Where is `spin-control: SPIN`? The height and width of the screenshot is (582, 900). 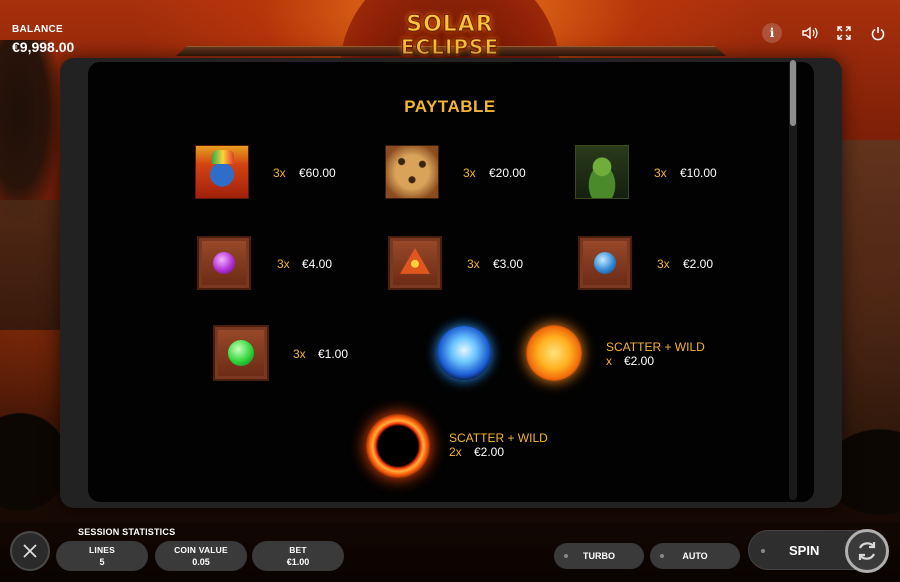
spin-control: SPIN is located at coordinates (818, 551).